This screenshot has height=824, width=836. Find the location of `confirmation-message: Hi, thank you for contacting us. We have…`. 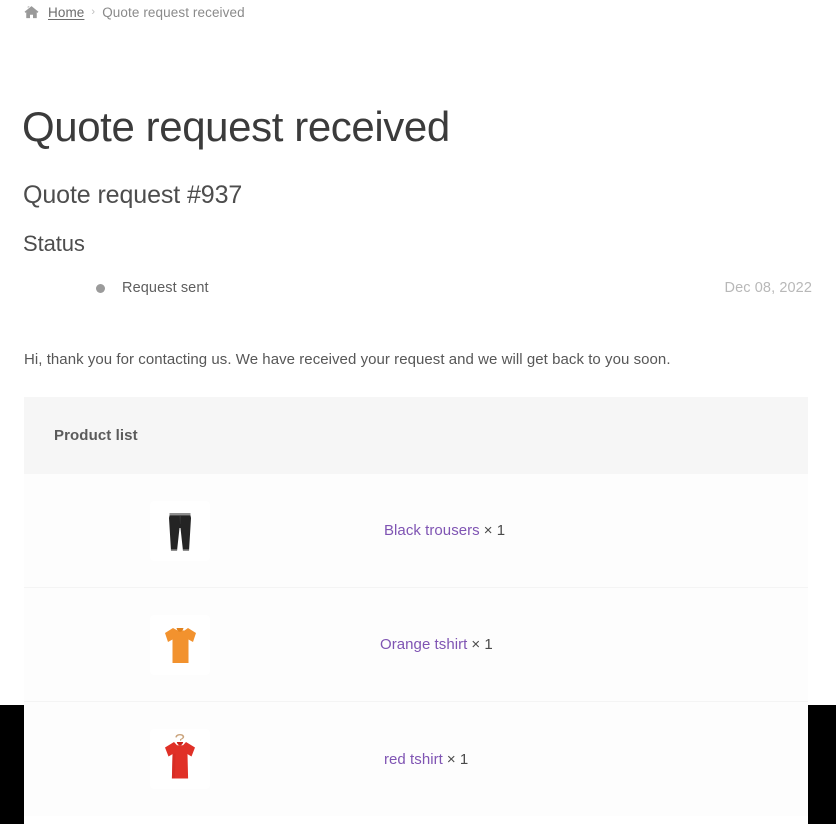

confirmation-message: Hi, thank you for contacting us. We have… is located at coordinates (347, 359).